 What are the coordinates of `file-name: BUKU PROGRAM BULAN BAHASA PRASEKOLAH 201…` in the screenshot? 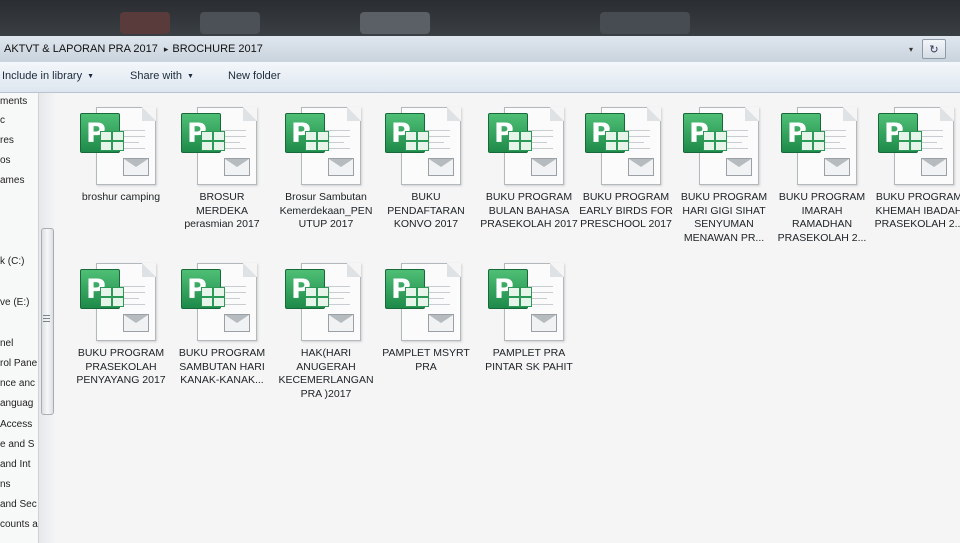 It's located at (529, 210).